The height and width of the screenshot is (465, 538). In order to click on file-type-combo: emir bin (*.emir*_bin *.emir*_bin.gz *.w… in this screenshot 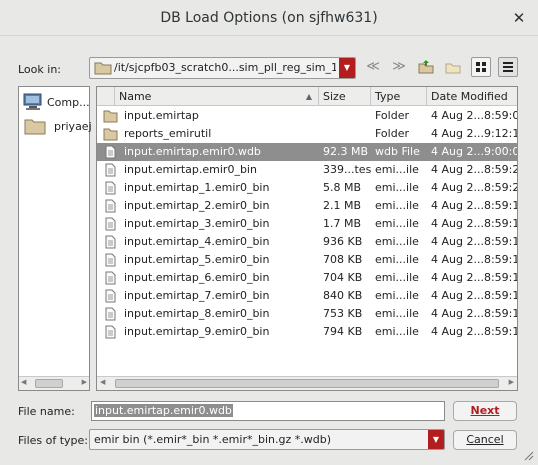, I will do `click(267, 439)`.